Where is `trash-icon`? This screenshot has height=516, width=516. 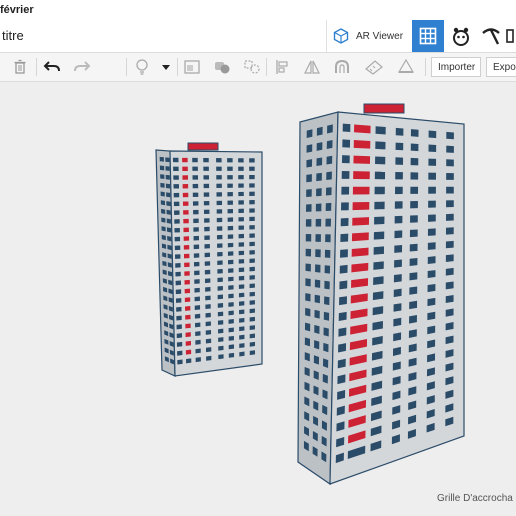 trash-icon is located at coordinates (20, 67).